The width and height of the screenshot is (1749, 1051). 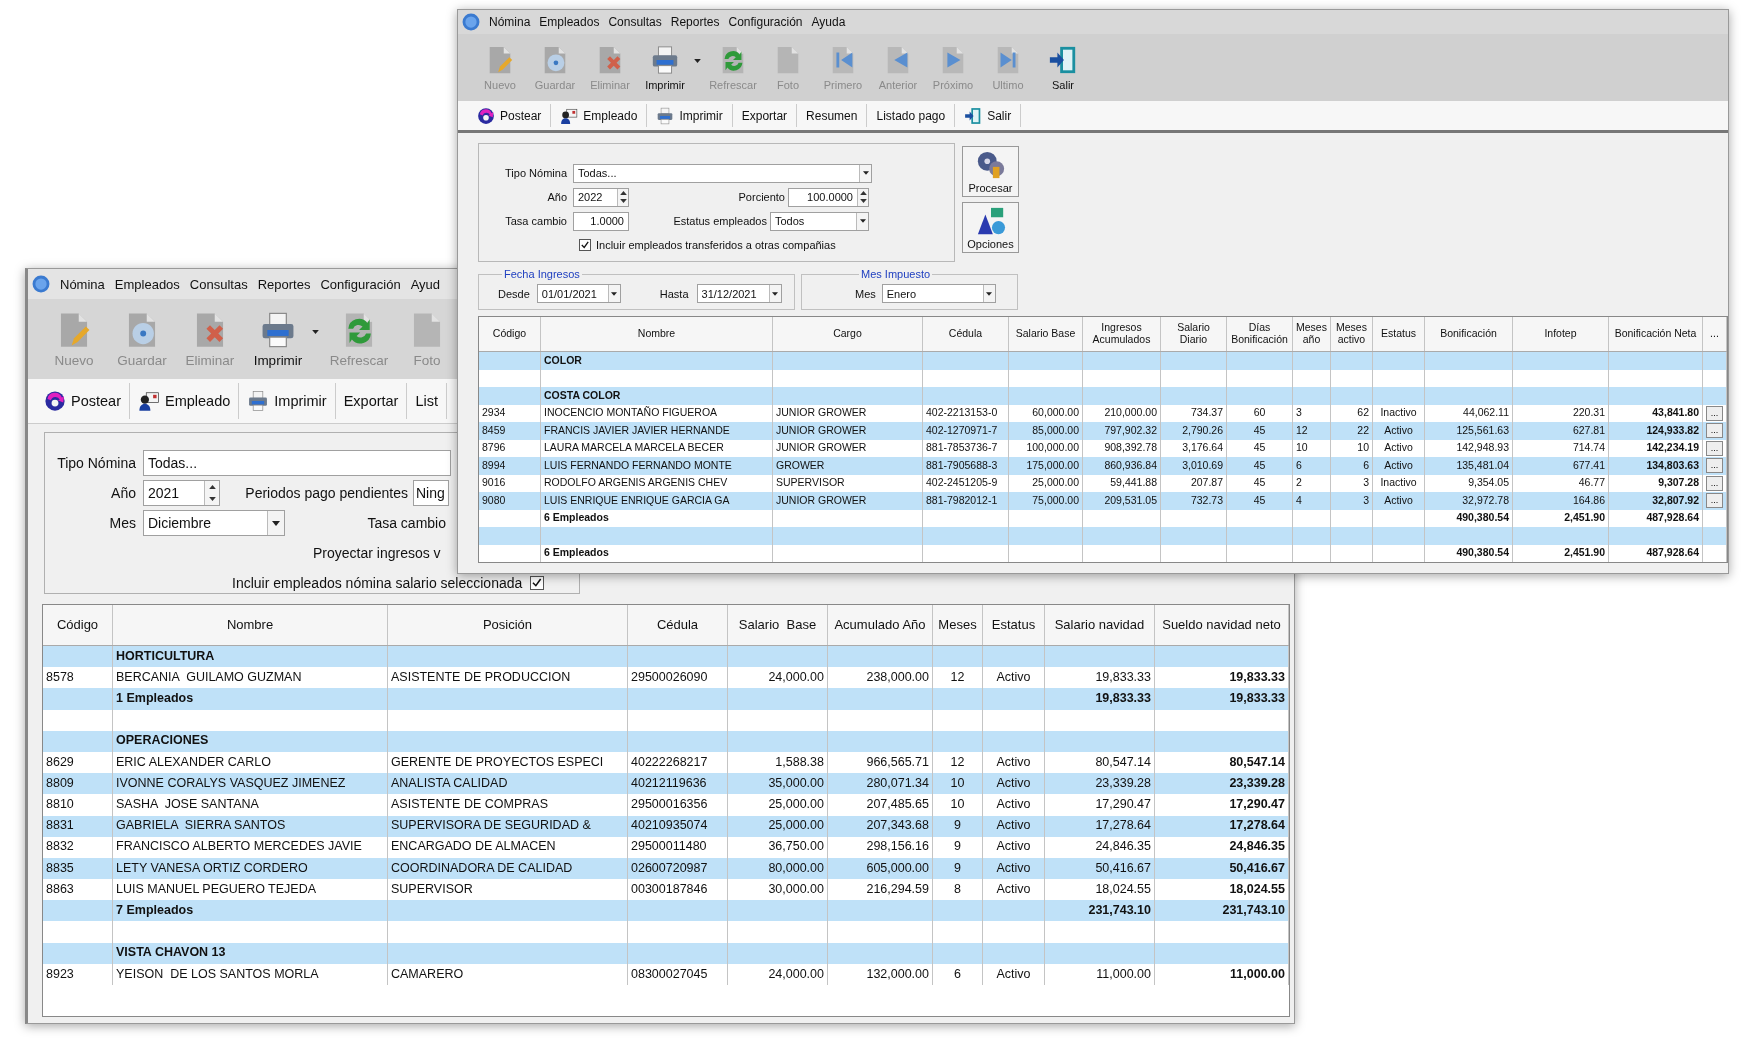 What do you see at coordinates (1312, 334) in the screenshot?
I see `column-header: Meses año` at bounding box center [1312, 334].